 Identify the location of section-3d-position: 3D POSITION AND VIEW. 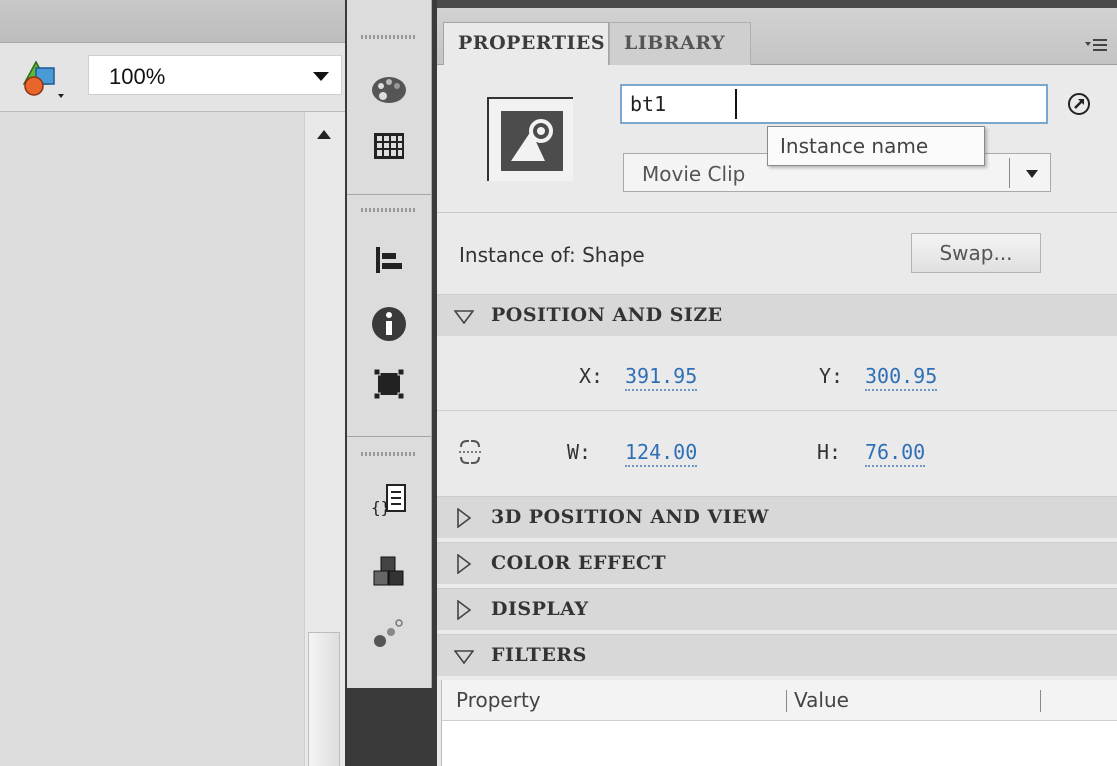
(777, 517).